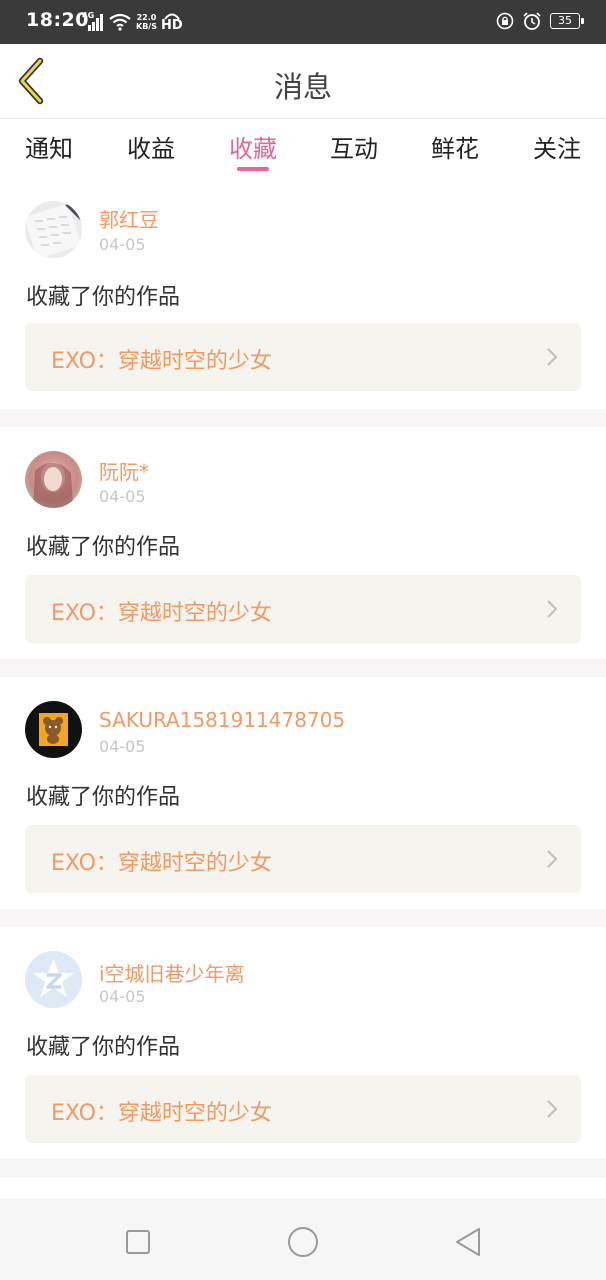  Describe the element at coordinates (253, 146) in the screenshot. I see `tab-favorites: 收藏` at that location.